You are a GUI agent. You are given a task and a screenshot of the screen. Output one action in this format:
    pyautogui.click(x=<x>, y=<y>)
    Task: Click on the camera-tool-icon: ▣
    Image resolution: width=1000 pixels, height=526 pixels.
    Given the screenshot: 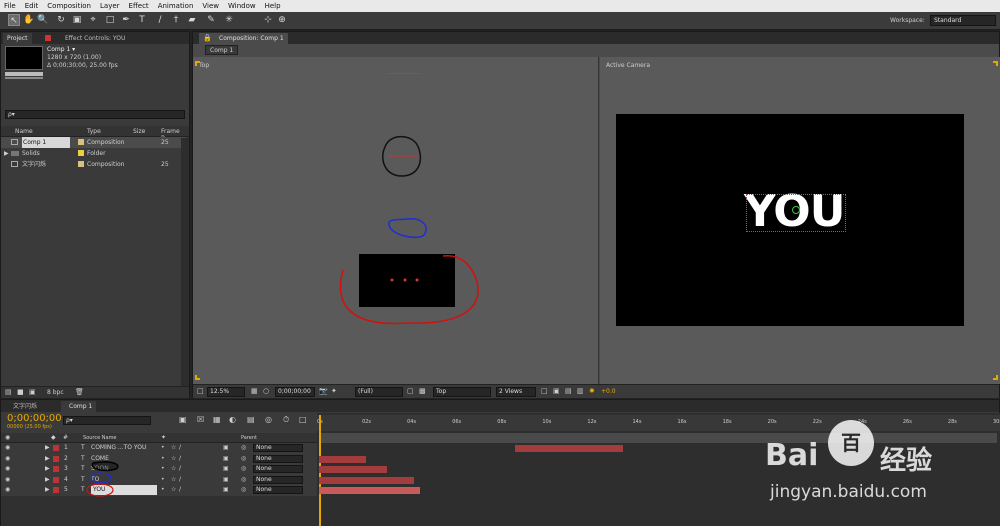 What is the action you would take?
    pyautogui.click(x=77, y=20)
    